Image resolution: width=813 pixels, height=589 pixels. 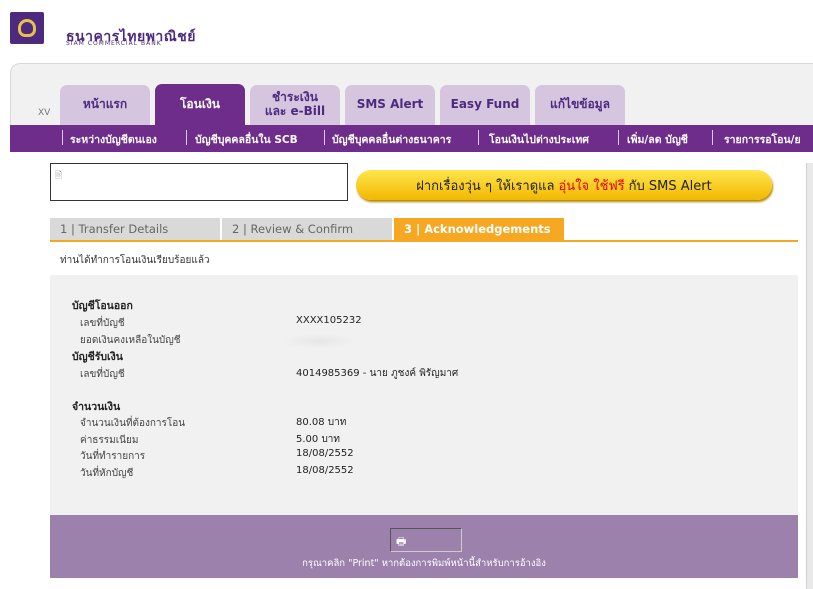 I want to click on fee-amount: 5.00 บาท, so click(x=318, y=439).